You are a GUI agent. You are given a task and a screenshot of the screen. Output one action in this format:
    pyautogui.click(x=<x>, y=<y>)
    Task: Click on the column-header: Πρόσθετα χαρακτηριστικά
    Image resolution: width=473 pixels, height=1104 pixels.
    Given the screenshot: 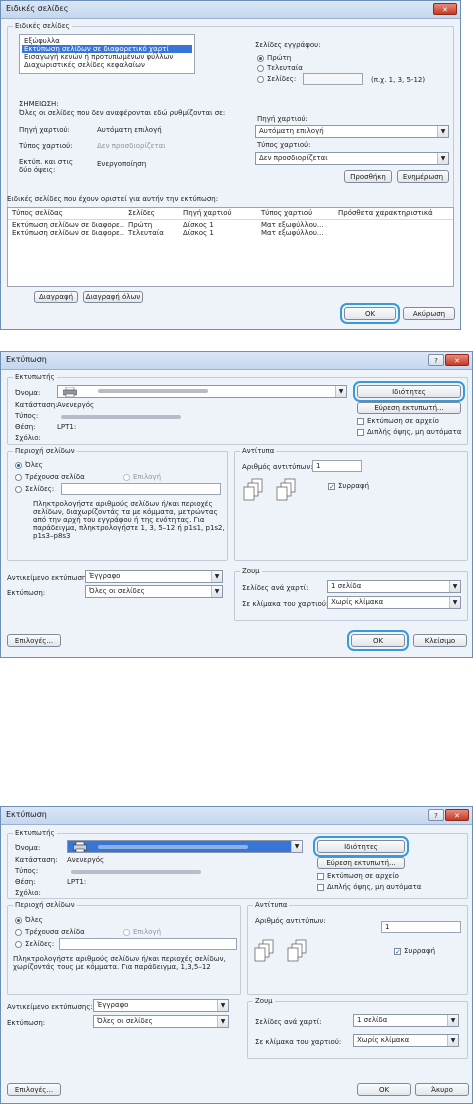 What is the action you would take?
    pyautogui.click(x=385, y=213)
    